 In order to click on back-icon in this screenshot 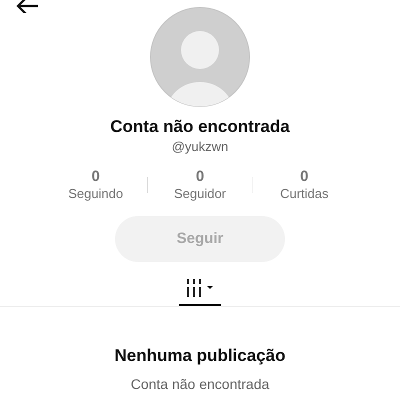, I will do `click(28, 6)`.